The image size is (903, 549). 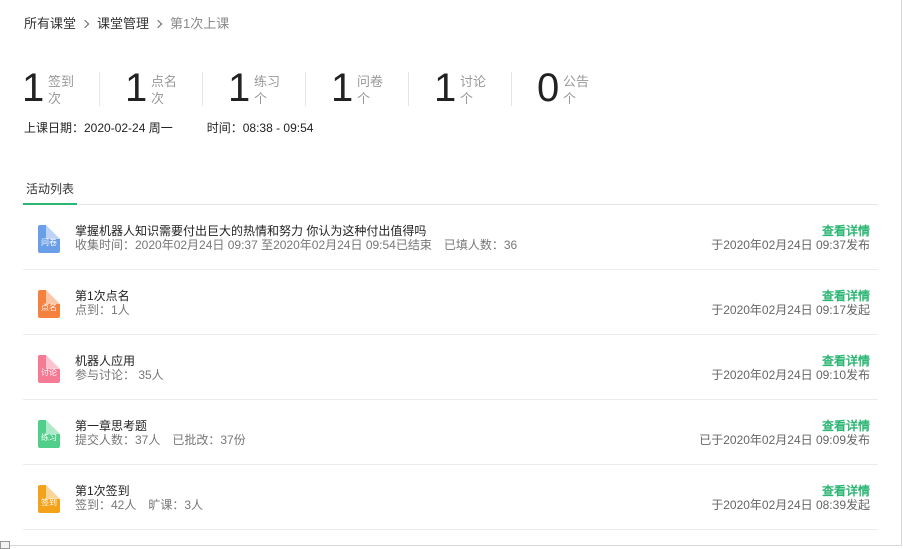 I want to click on file-icon-label: 签到, so click(x=49, y=502).